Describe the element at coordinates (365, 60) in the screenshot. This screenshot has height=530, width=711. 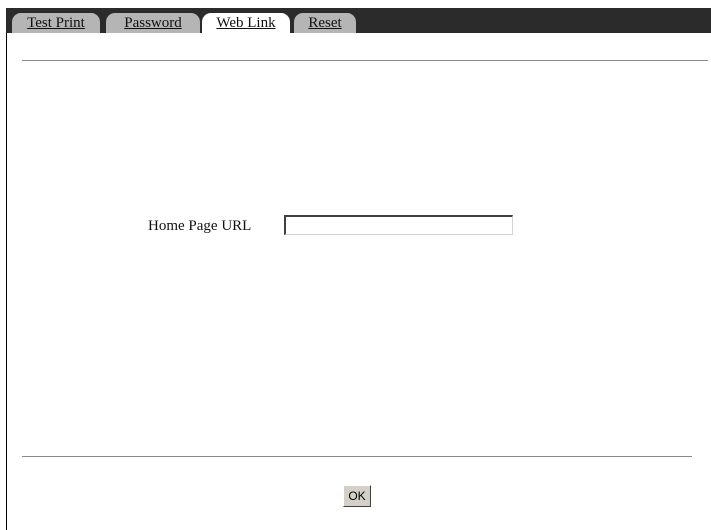
I see `top-divider` at that location.